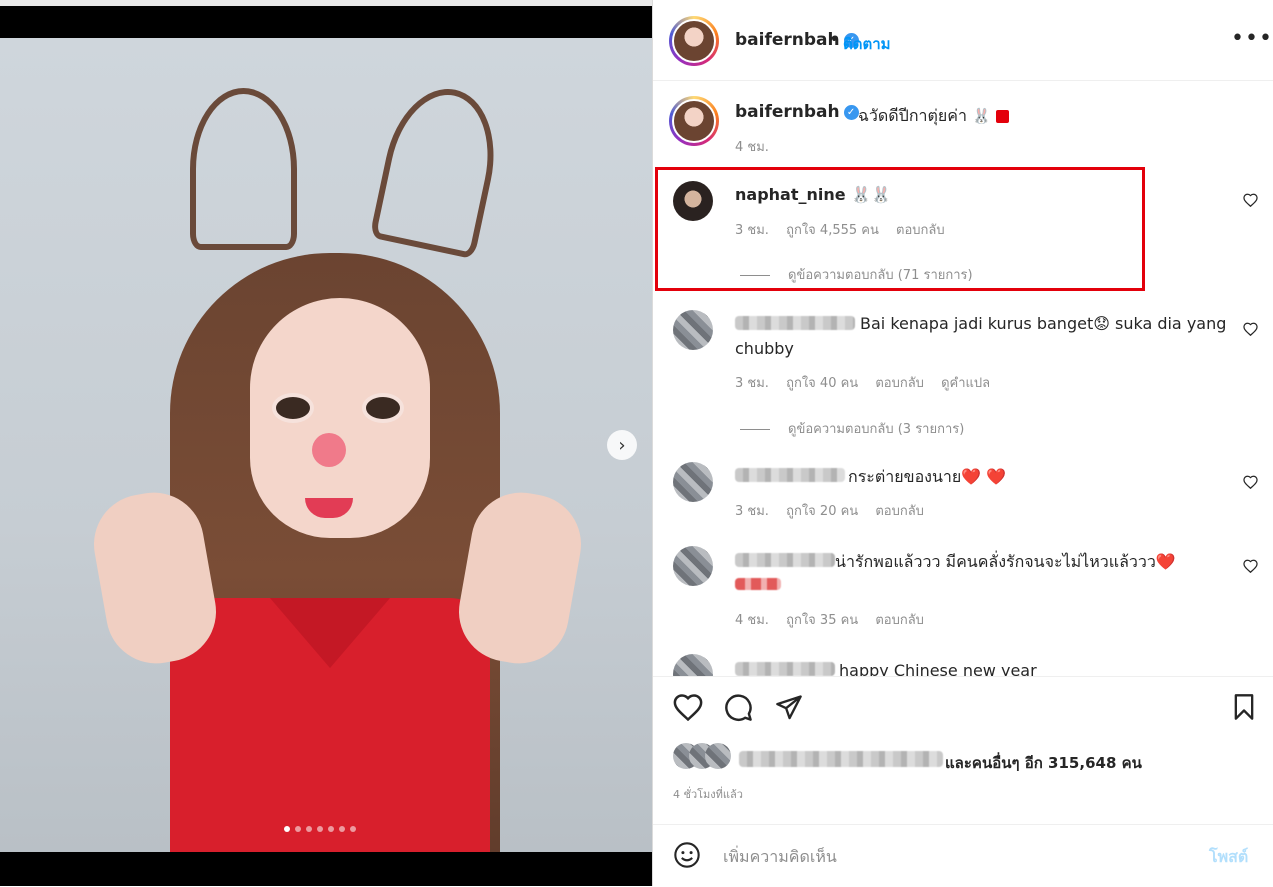  Describe the element at coordinates (876, 429) in the screenshot. I see `view-replies-text: ดูข้อความตอบกลับ (3 รายการ)` at that location.